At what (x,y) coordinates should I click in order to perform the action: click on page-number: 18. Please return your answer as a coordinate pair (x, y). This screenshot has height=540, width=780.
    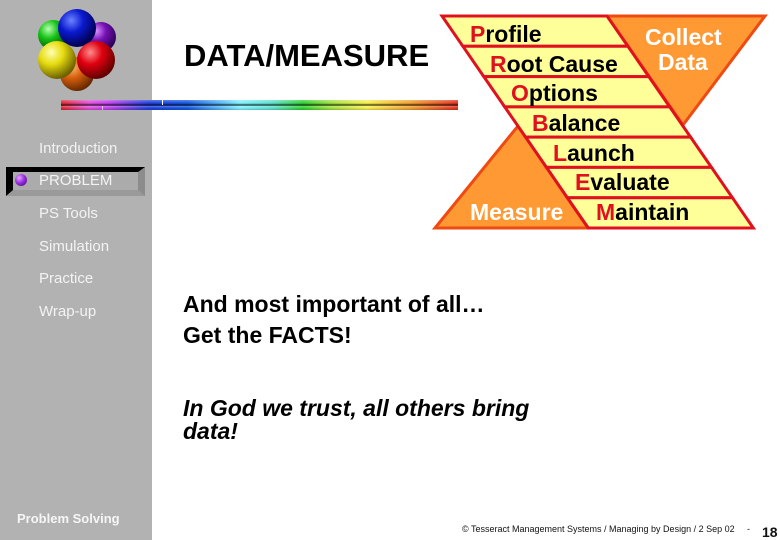
    Looking at the image, I should click on (770, 532).